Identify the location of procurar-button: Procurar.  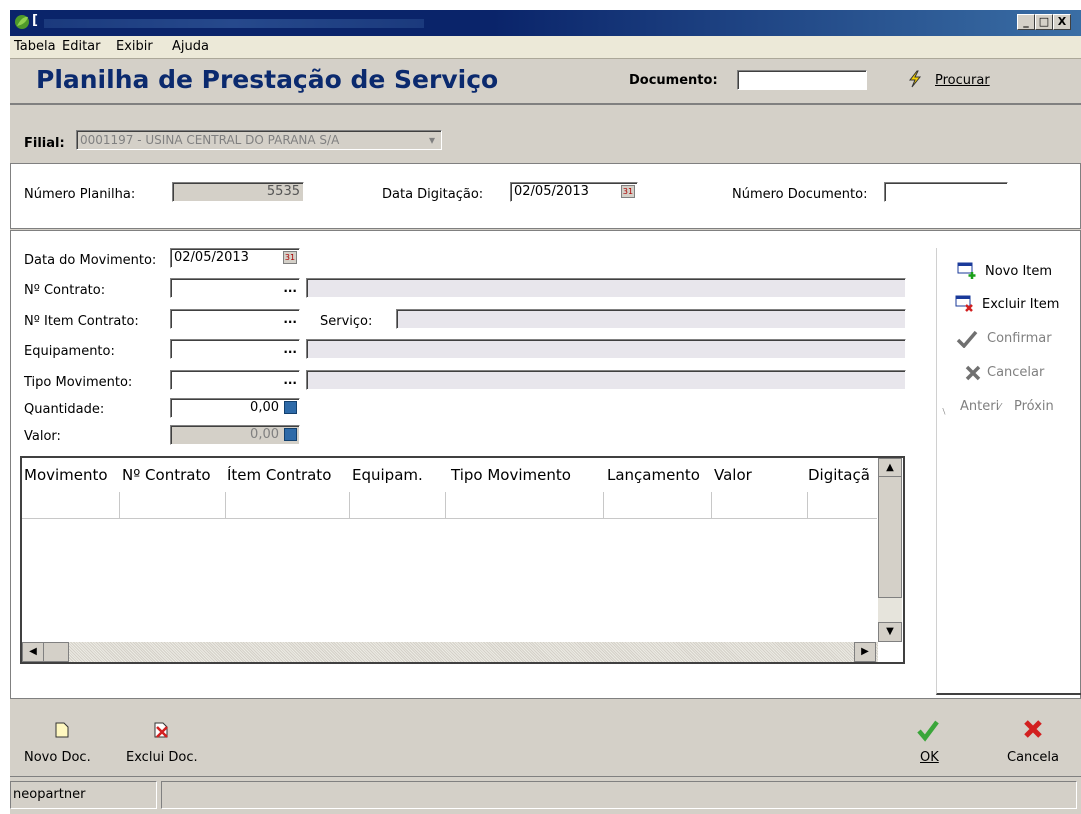
(962, 80).